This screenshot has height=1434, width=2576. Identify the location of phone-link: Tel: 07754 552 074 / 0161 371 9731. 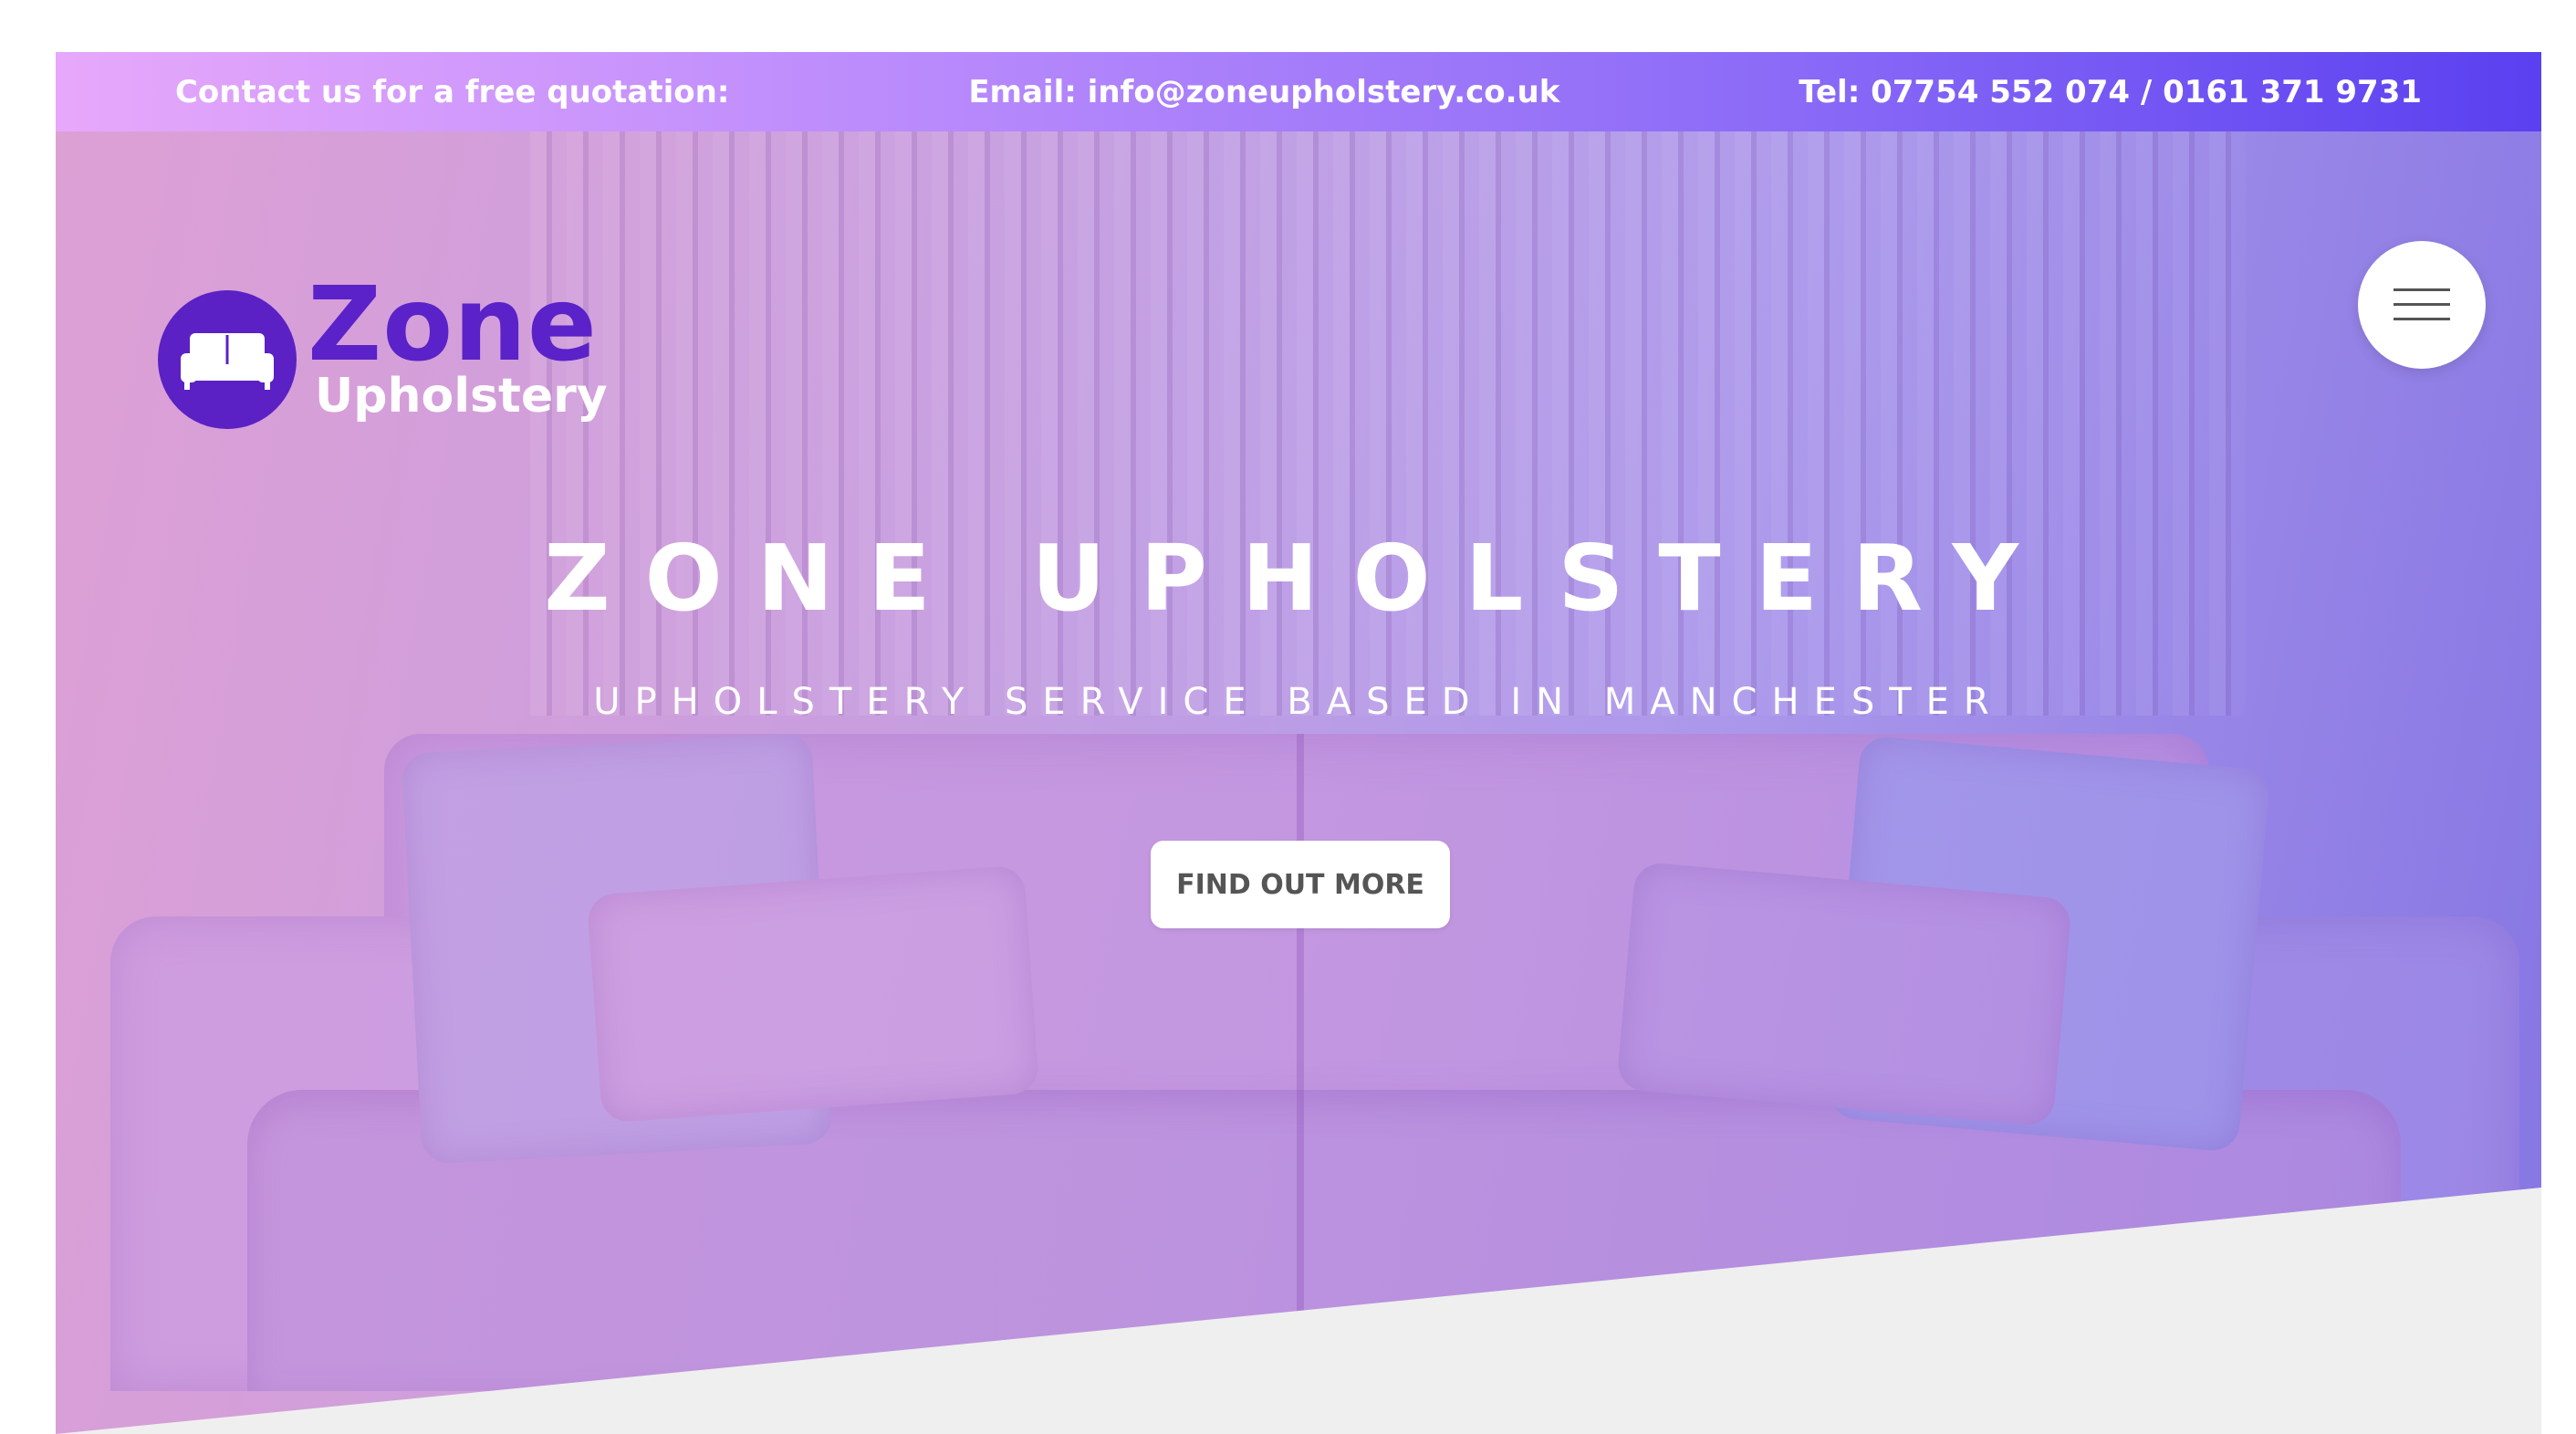
(2110, 92).